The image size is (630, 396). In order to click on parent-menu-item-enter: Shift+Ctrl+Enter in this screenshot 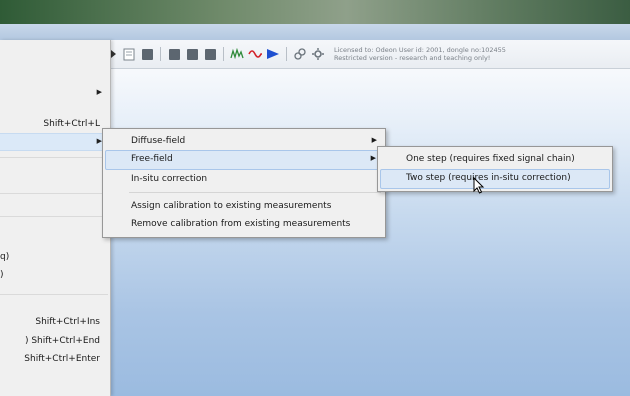, I will do `click(54, 360)`.